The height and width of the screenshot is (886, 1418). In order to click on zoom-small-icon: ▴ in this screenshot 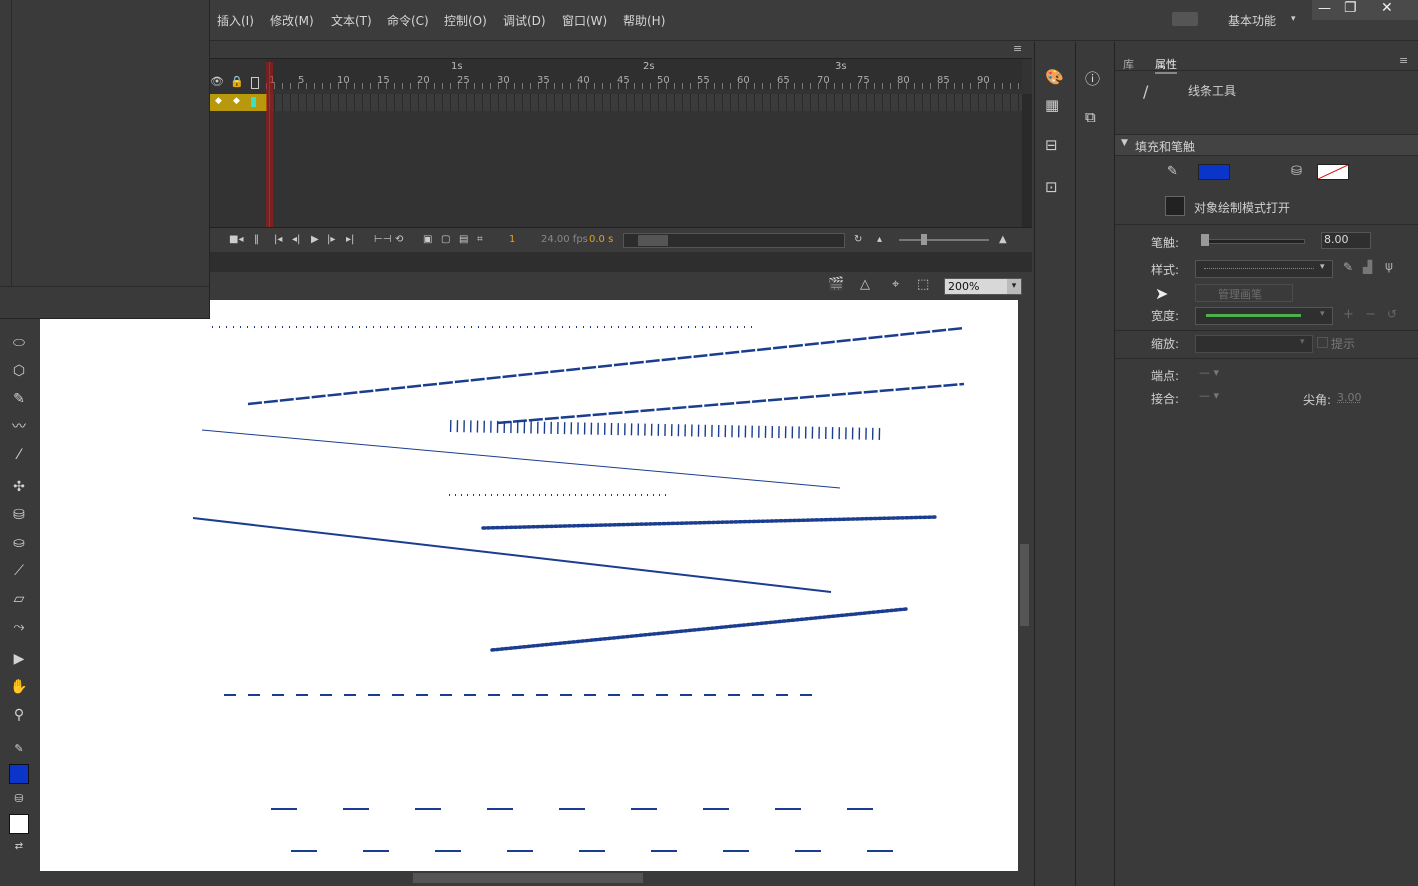, I will do `click(879, 239)`.